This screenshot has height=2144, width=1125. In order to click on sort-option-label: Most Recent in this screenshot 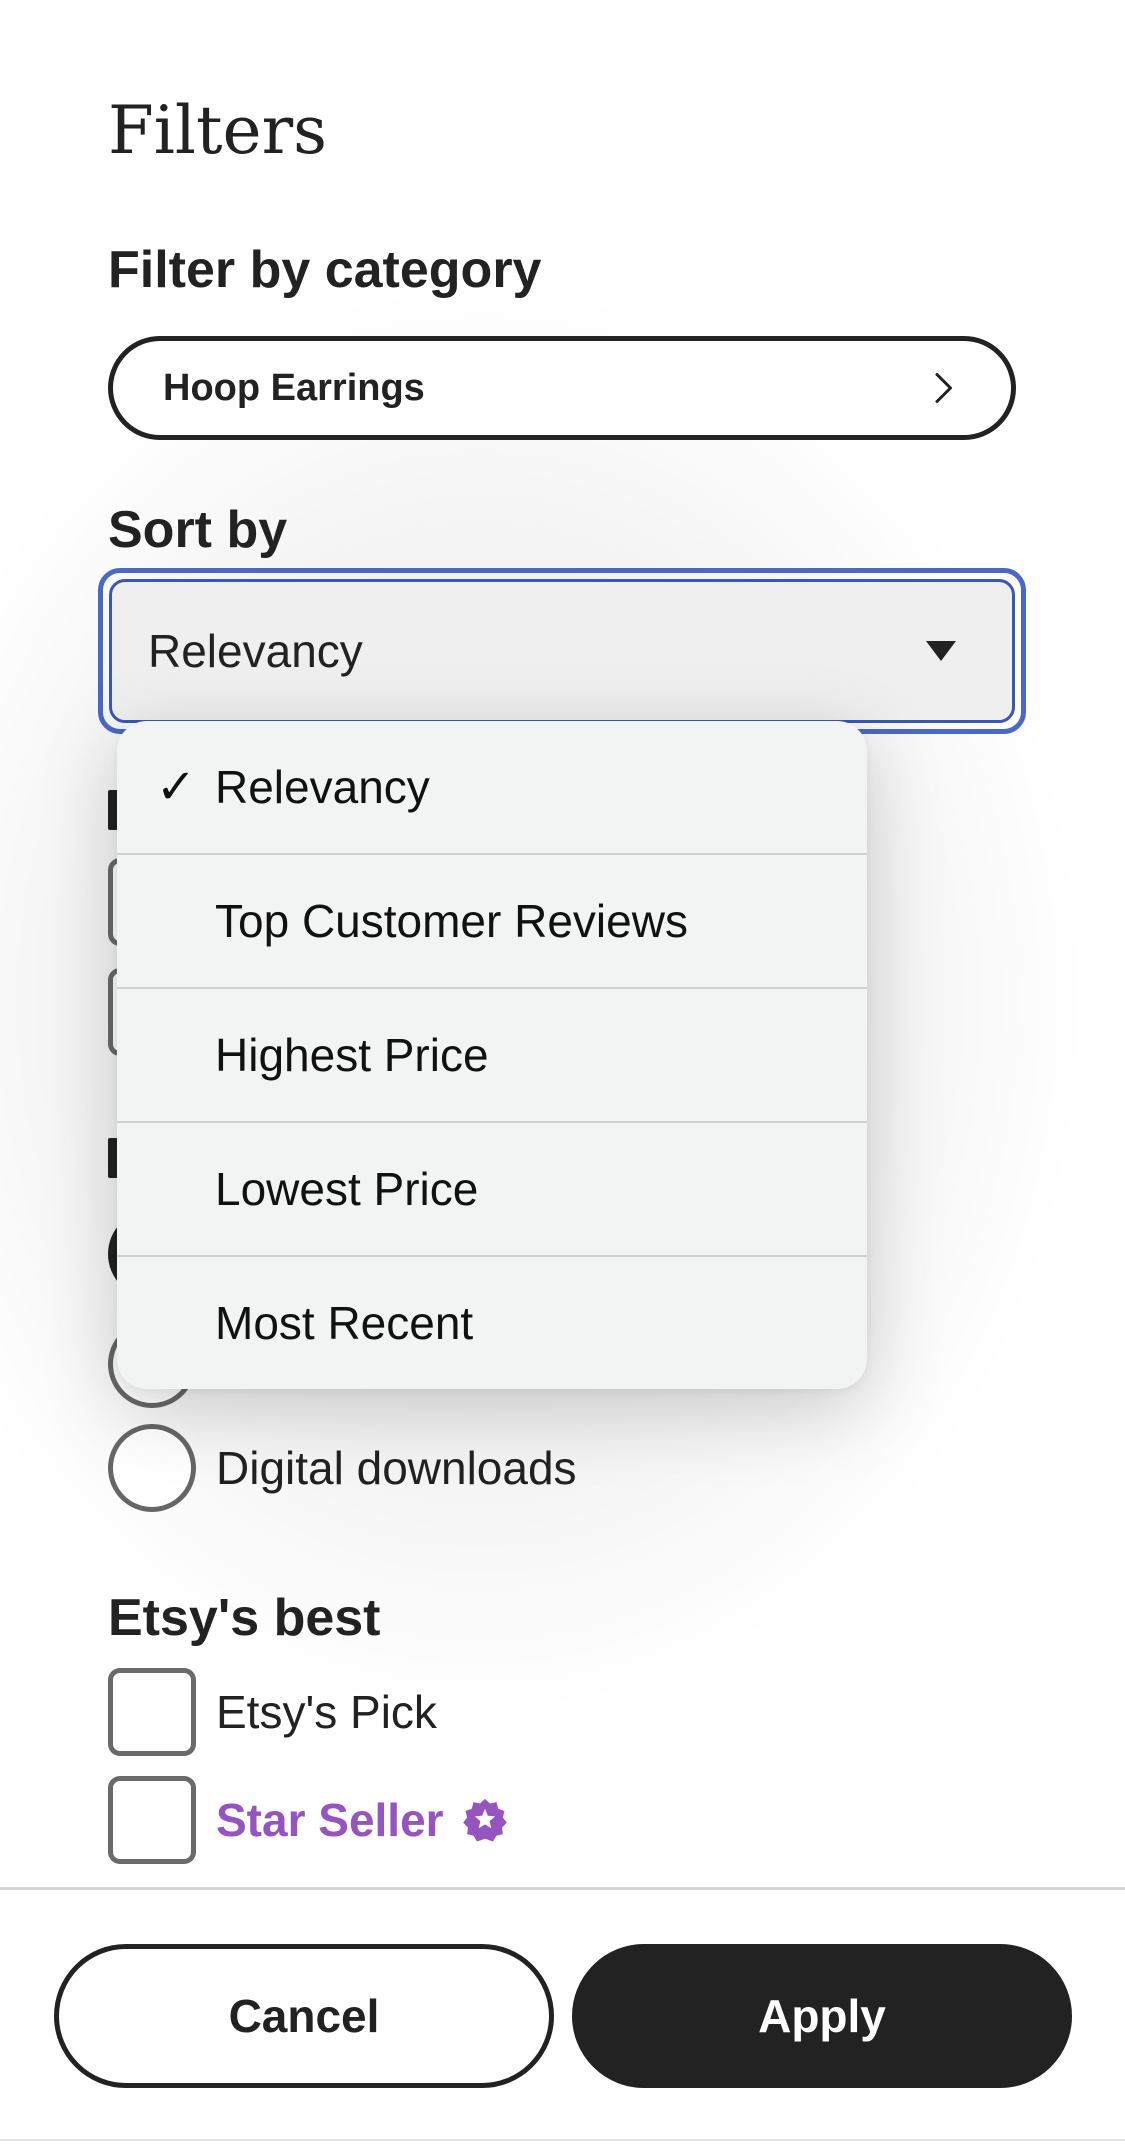, I will do `click(344, 1323)`.